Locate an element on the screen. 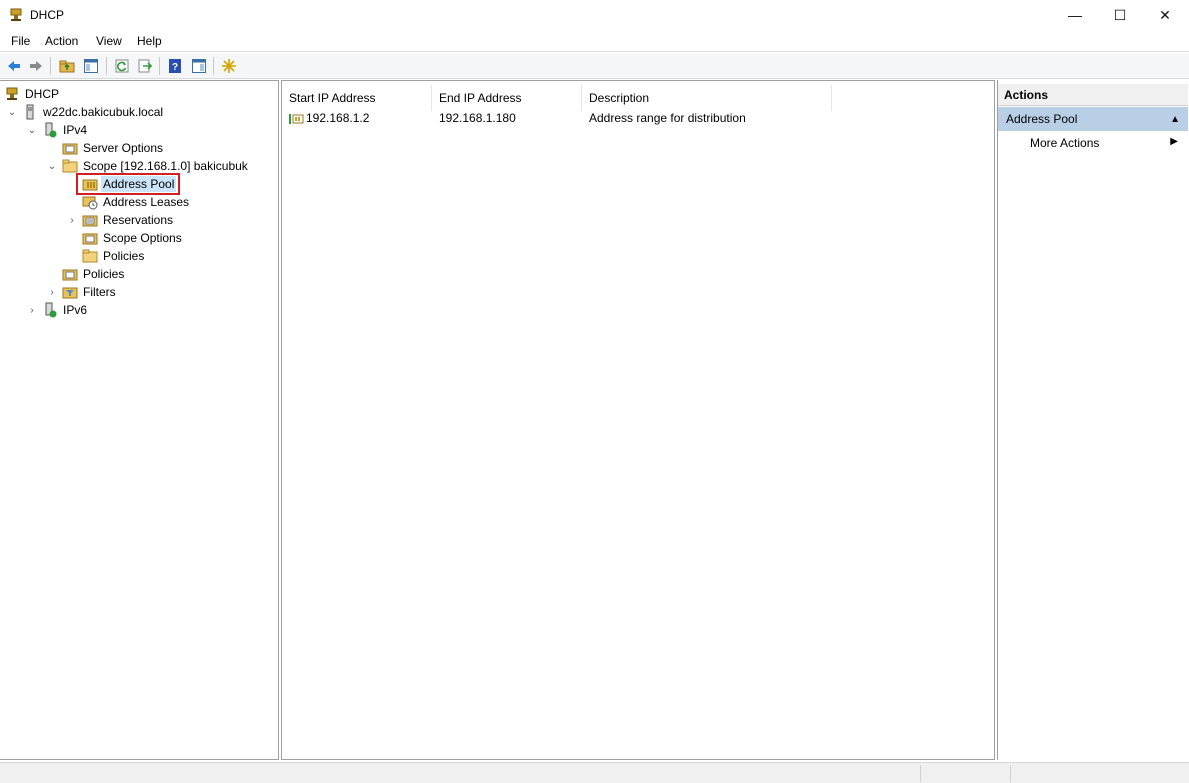  export-list-button is located at coordinates (145, 66).